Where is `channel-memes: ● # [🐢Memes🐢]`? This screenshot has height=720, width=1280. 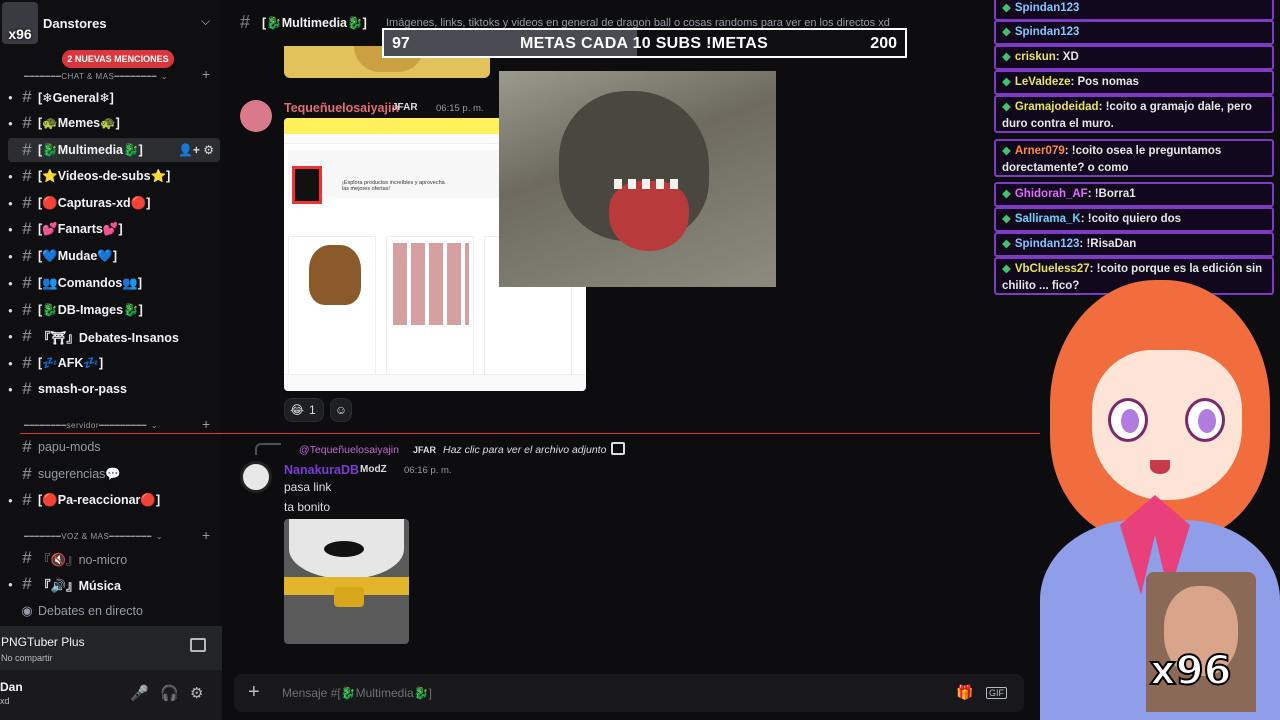
channel-memes: ● # [🐢Memes🐢] is located at coordinates (114, 123).